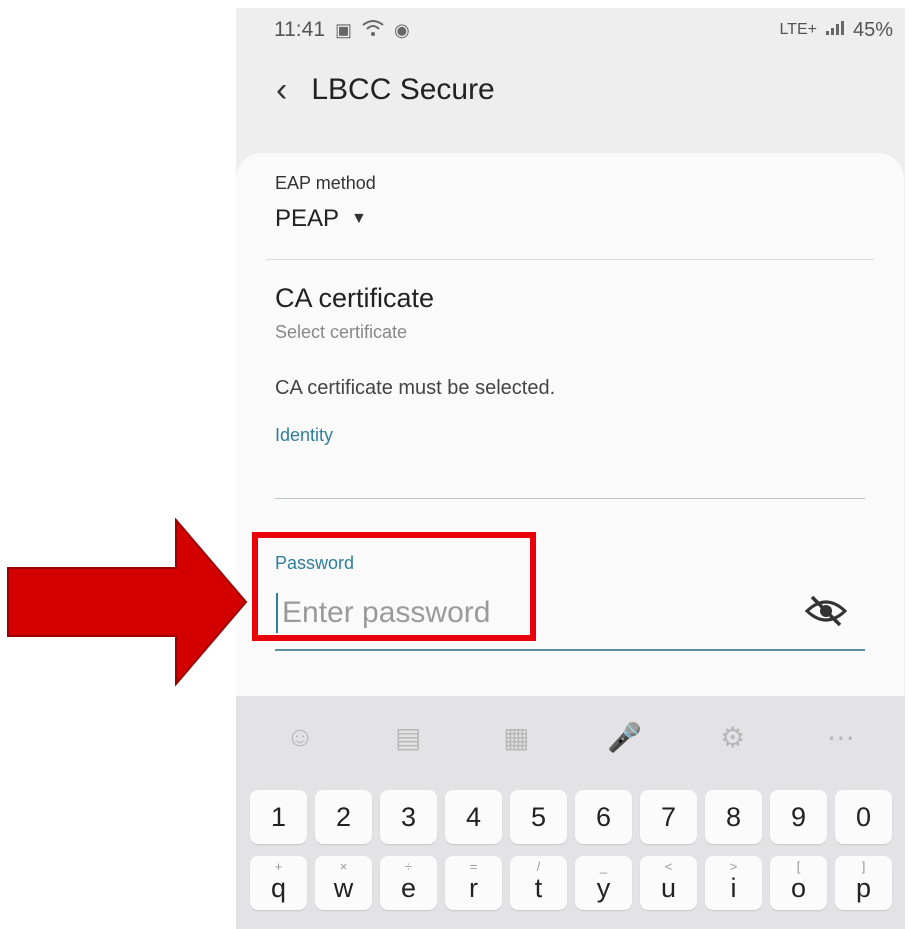 The height and width of the screenshot is (929, 909). Describe the element at coordinates (863, 817) in the screenshot. I see `key-0: 0` at that location.